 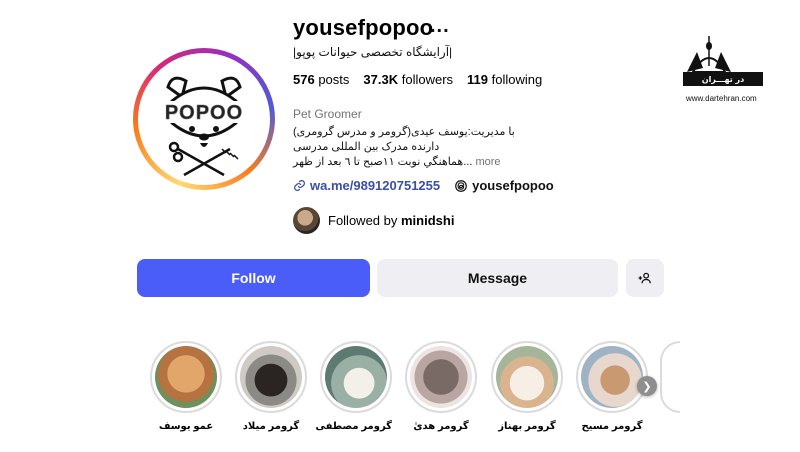 I want to click on followed-by: Followed by minidshi, so click(x=373, y=220).